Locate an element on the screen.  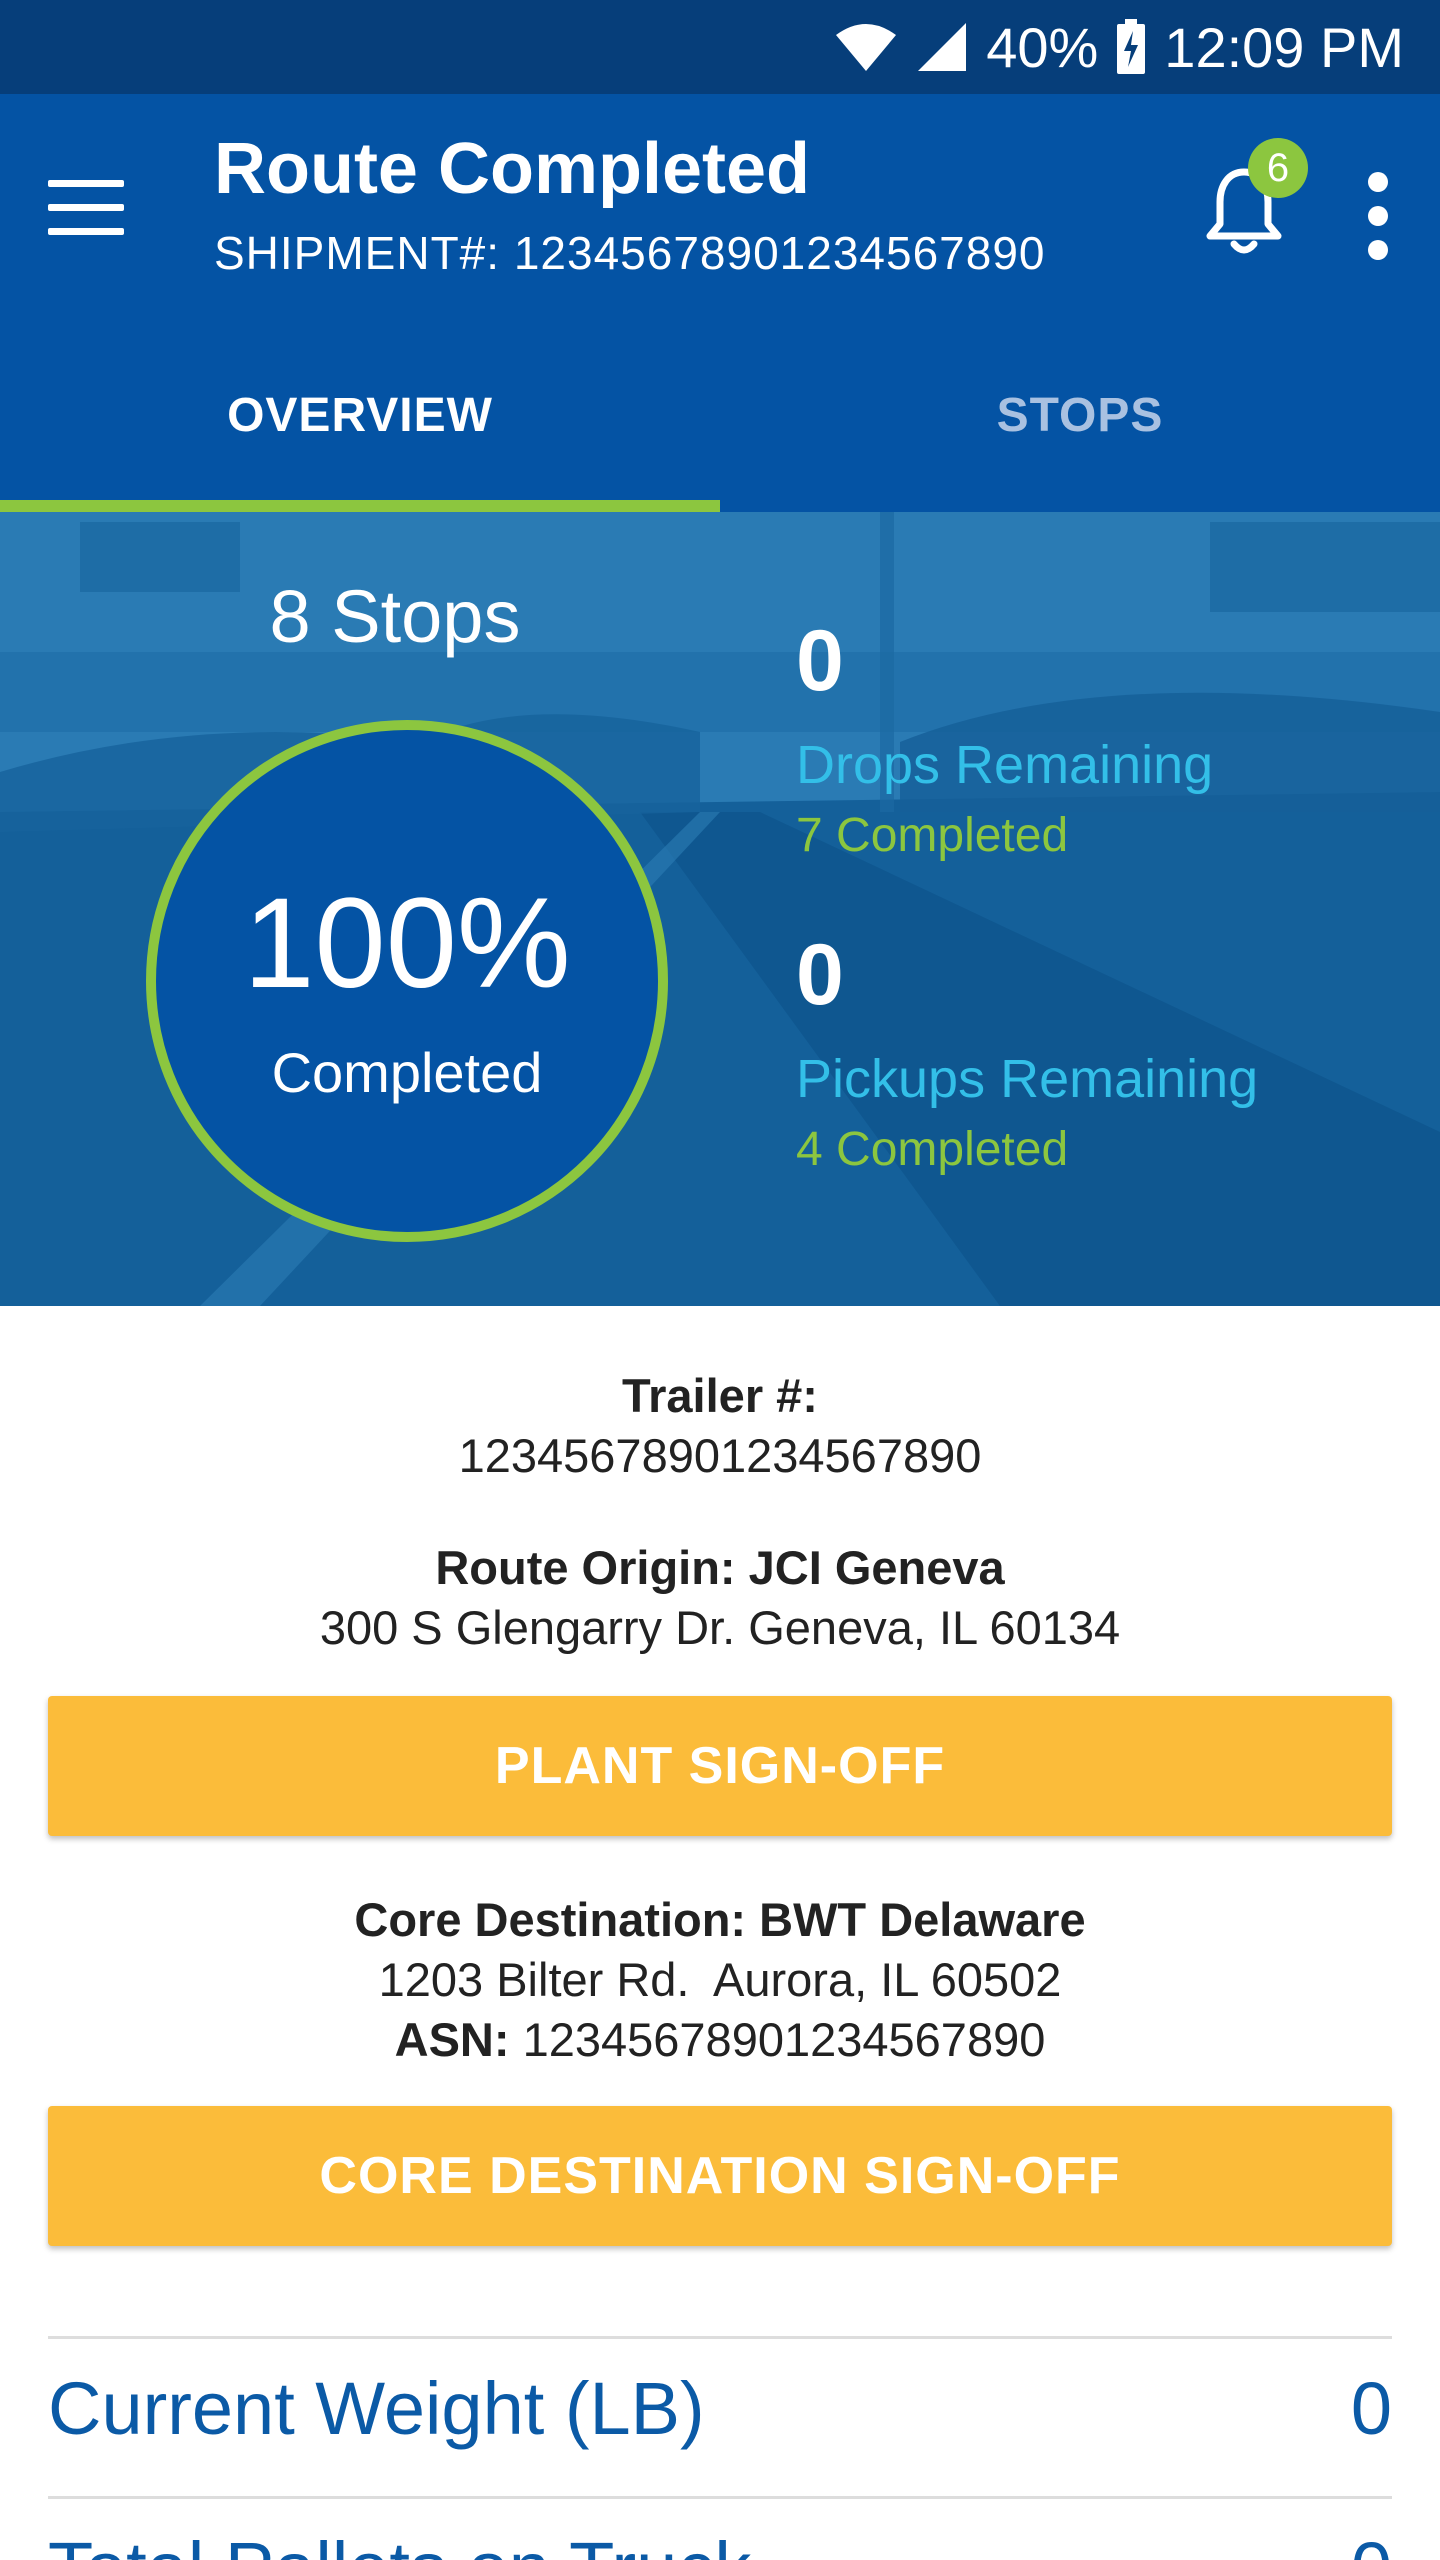
current-weight-label: Current Weight (LB) is located at coordinates (376, 2408).